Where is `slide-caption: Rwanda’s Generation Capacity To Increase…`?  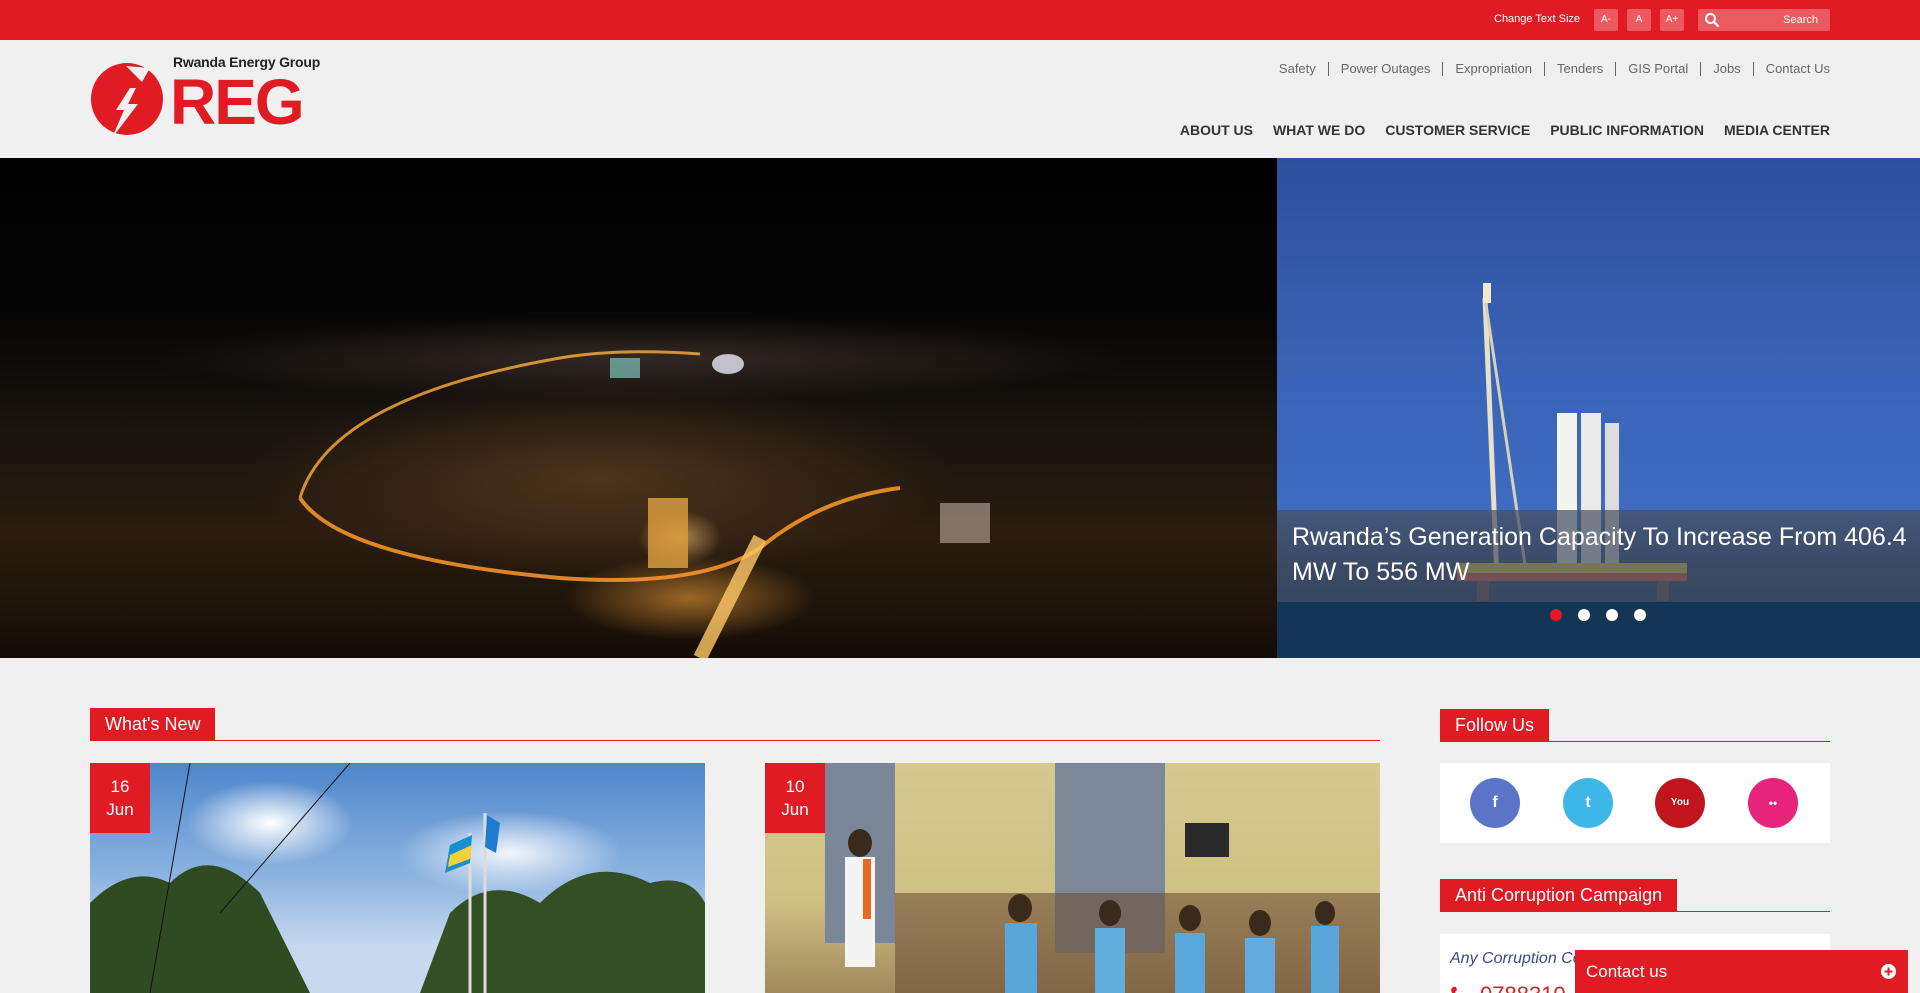 slide-caption: Rwanda’s Generation Capacity To Increase… is located at coordinates (1598, 556).